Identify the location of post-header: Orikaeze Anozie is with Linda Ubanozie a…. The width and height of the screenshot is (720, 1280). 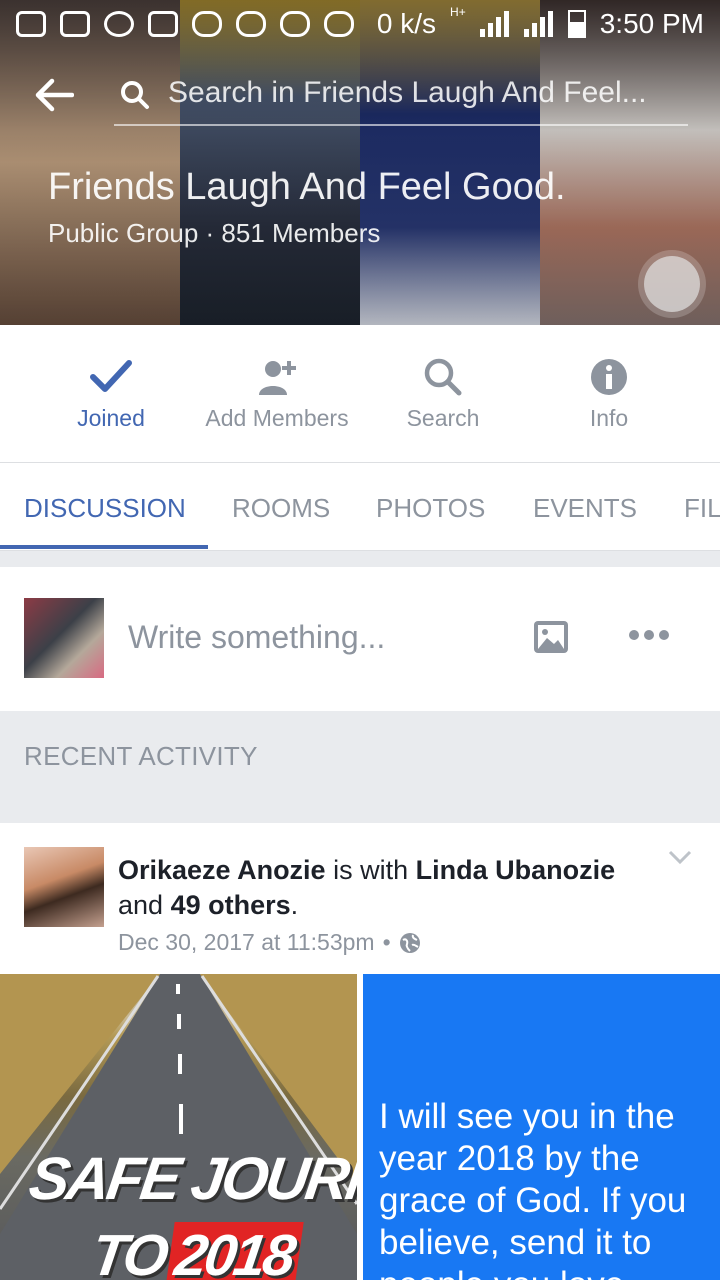
(378, 888).